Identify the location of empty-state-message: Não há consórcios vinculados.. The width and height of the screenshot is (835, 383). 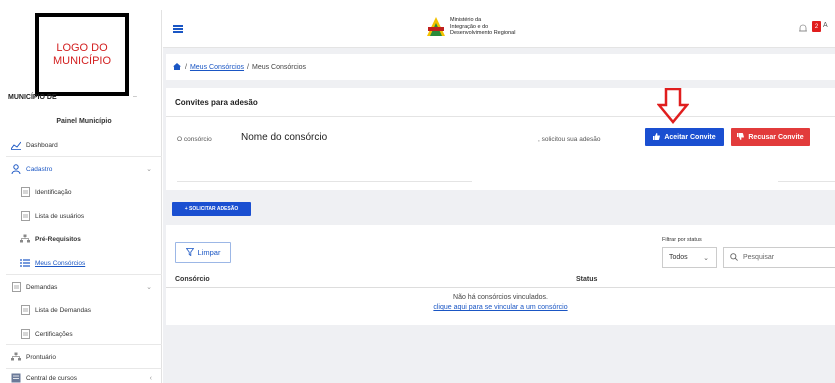
(500, 297).